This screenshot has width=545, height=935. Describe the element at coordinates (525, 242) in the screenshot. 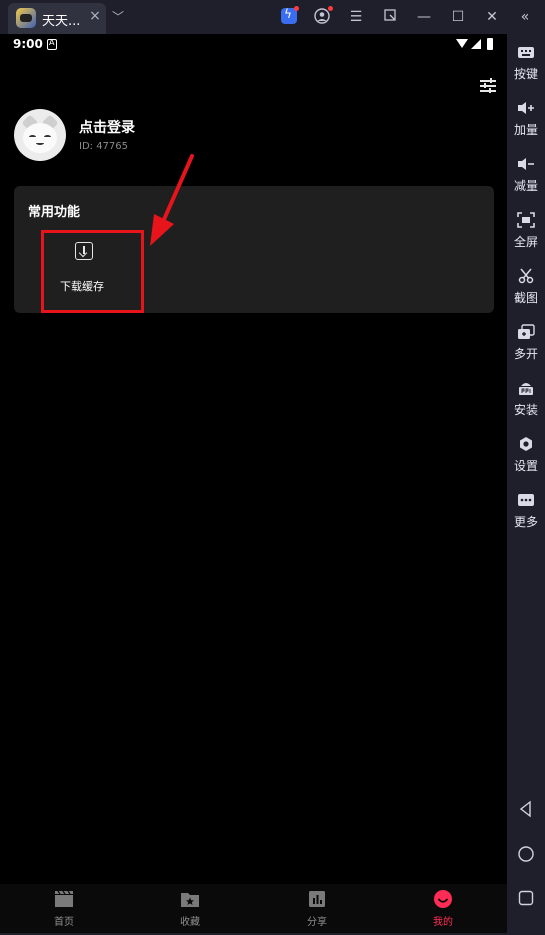

I see `sidebar-label-fullscreen: 全屏` at that location.